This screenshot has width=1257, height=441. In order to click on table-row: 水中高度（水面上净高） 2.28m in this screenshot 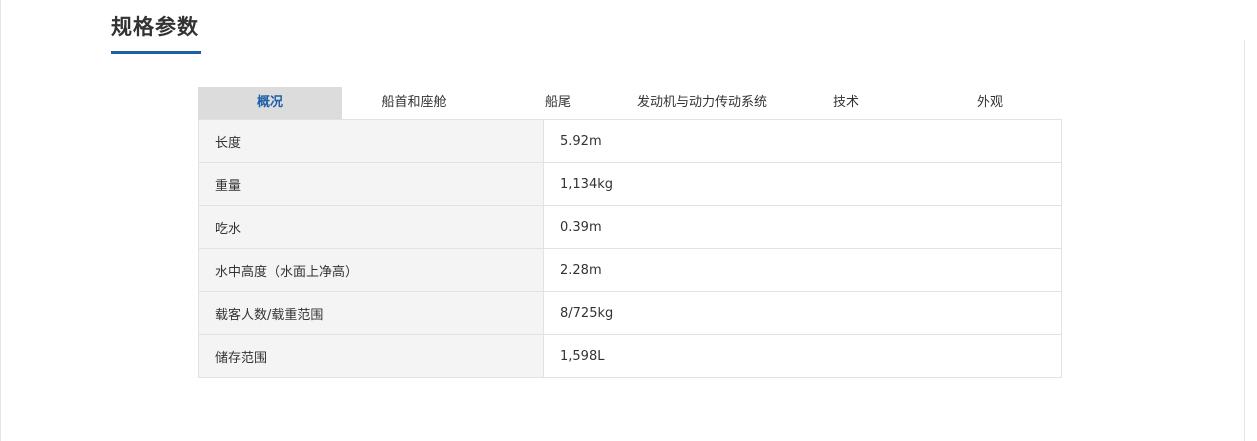, I will do `click(630, 270)`.